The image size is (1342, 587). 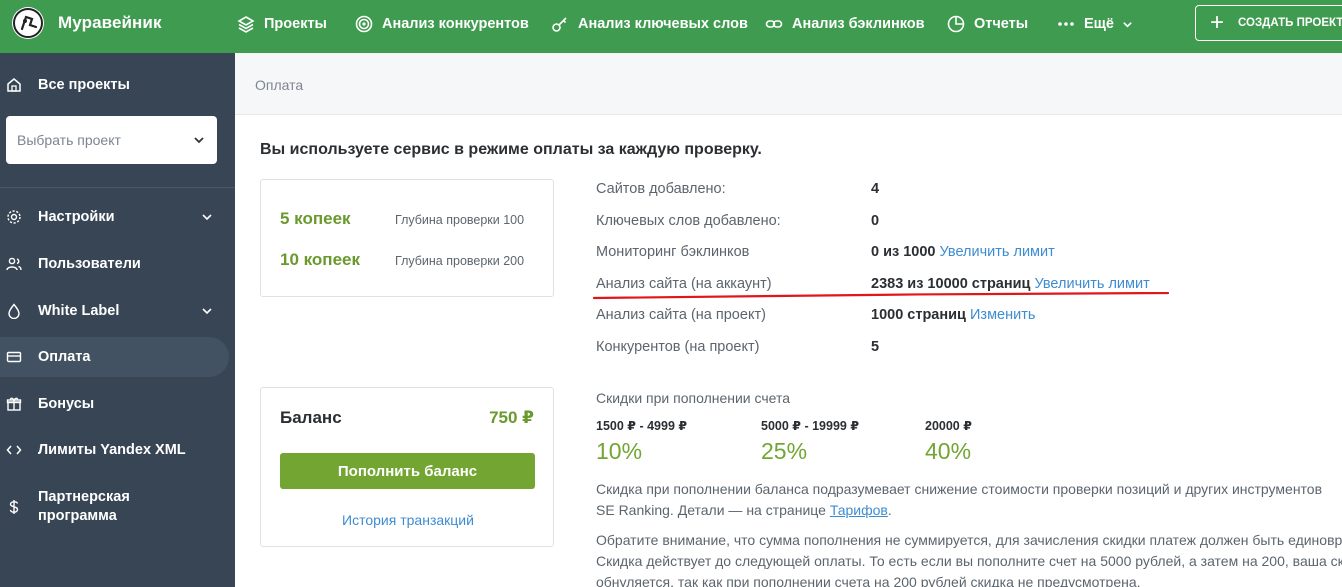 I want to click on nav-backlinks: Анализ бэклинков, so click(x=845, y=24).